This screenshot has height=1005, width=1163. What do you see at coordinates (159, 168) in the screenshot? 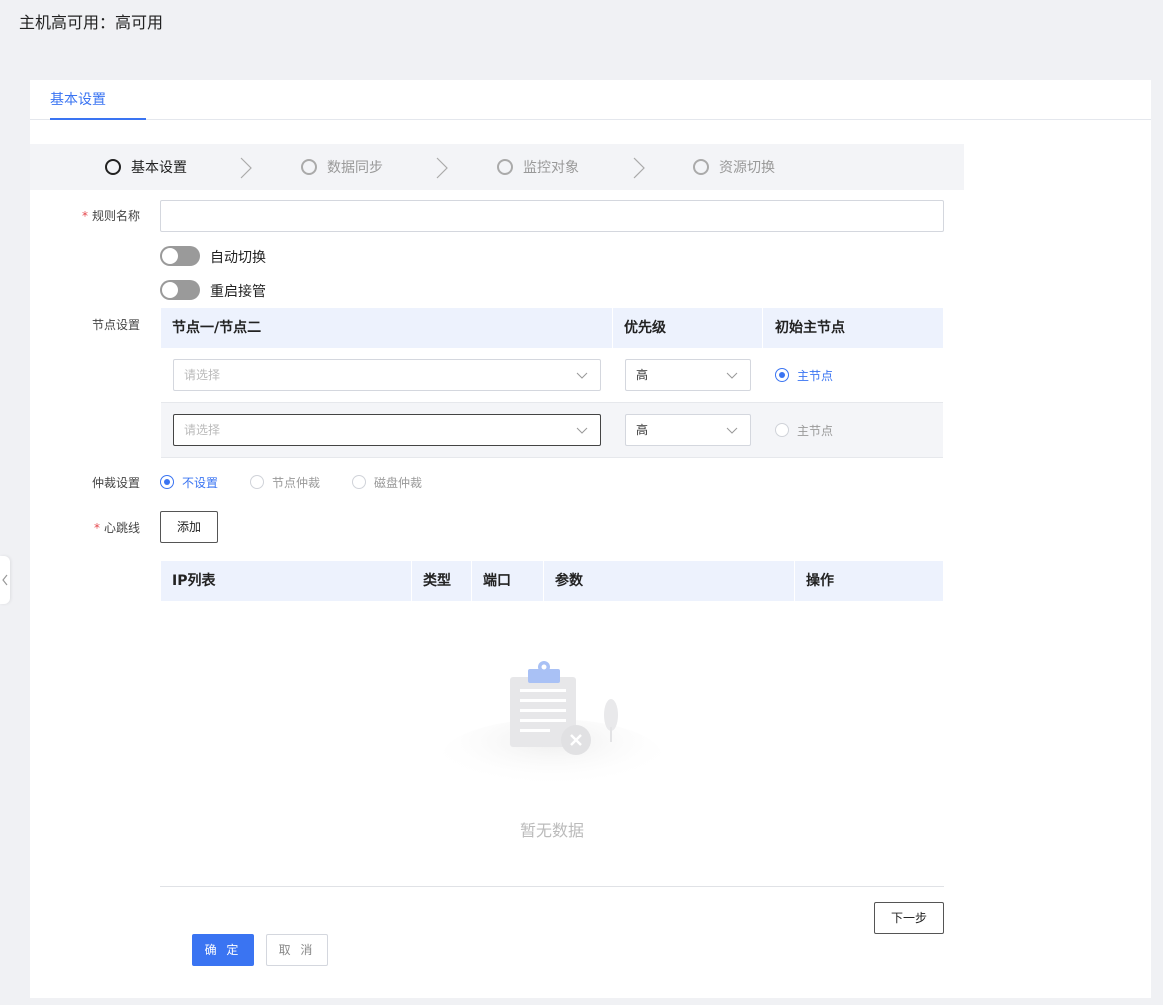
I see `step-label: 基本设置` at bounding box center [159, 168].